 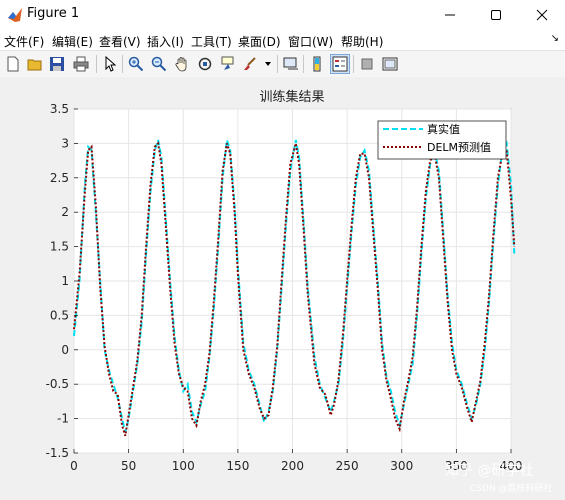 What do you see at coordinates (511, 489) in the screenshot?
I see `watermark-csdn: CSDN @荔枝科研社` at bounding box center [511, 489].